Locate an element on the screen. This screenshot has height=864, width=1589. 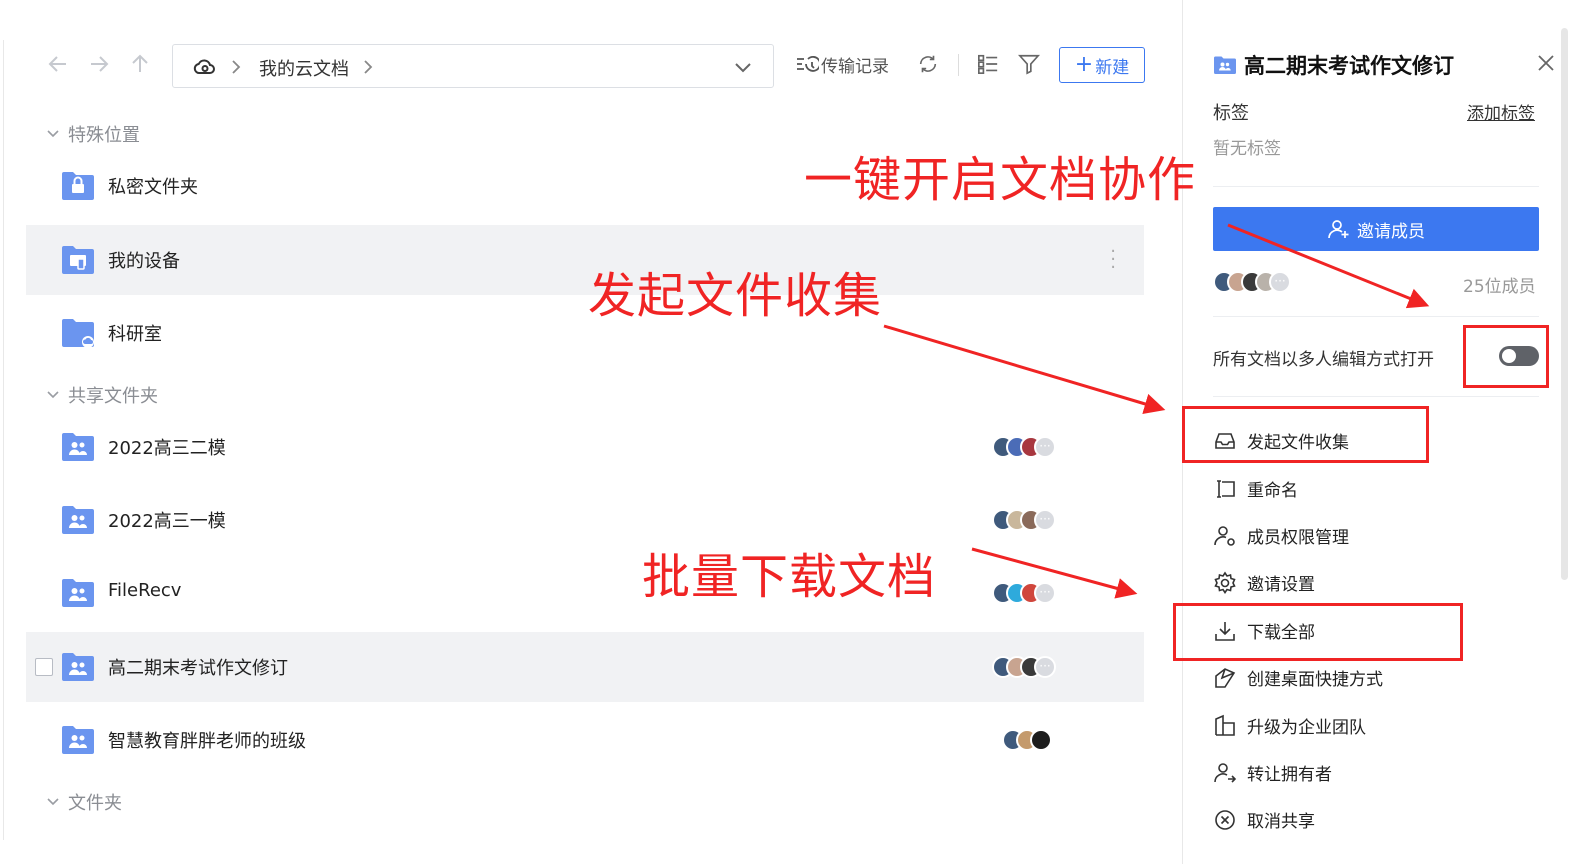
toolbar-divider is located at coordinates (958, 65).